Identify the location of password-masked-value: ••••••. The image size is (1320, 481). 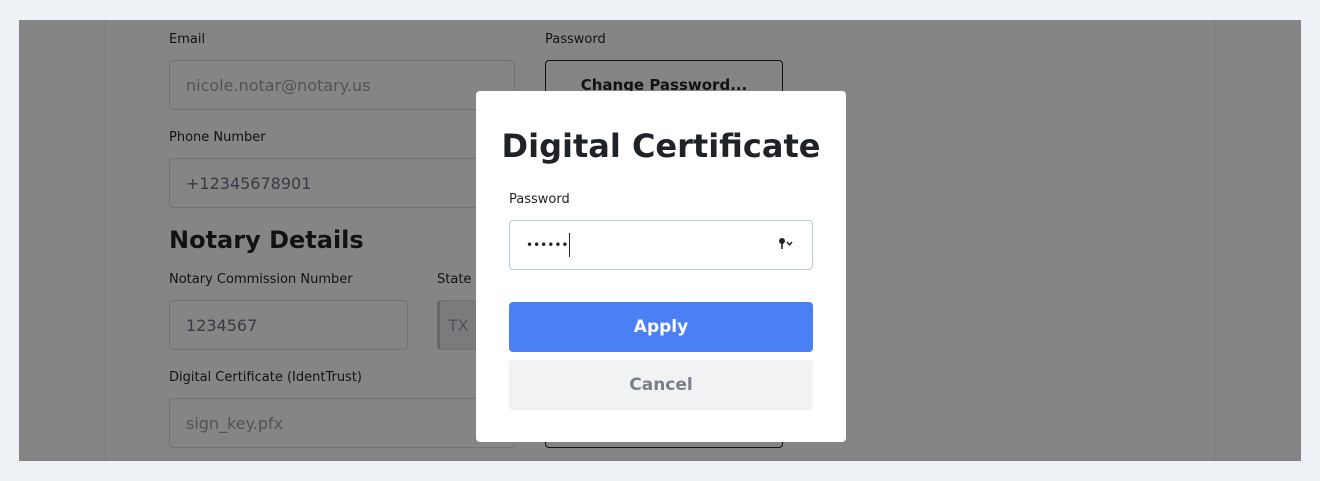
(547, 245).